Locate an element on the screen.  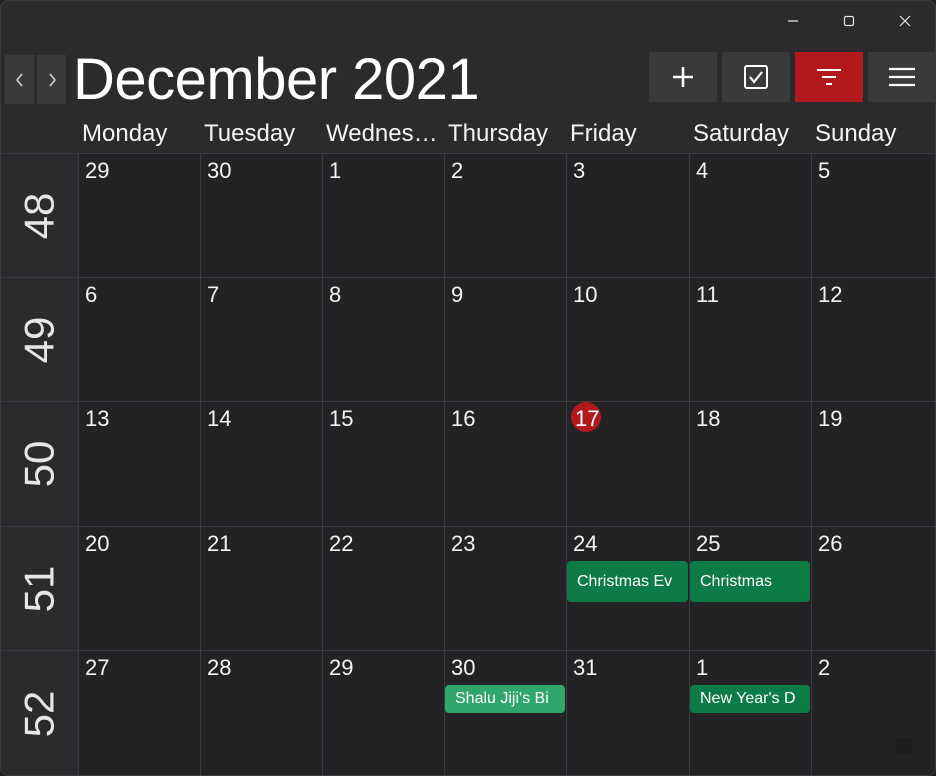
day-cell: 13 is located at coordinates (139, 463).